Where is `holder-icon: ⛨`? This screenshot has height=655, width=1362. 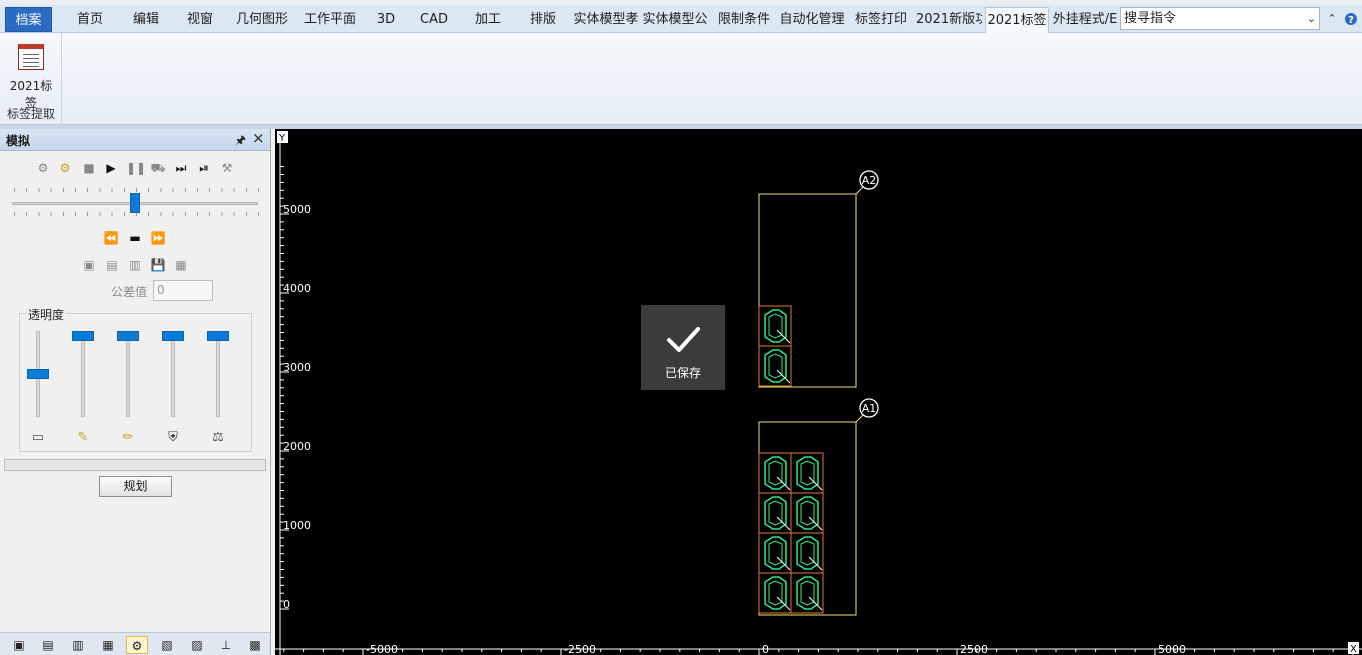 holder-icon: ⛨ is located at coordinates (173, 437).